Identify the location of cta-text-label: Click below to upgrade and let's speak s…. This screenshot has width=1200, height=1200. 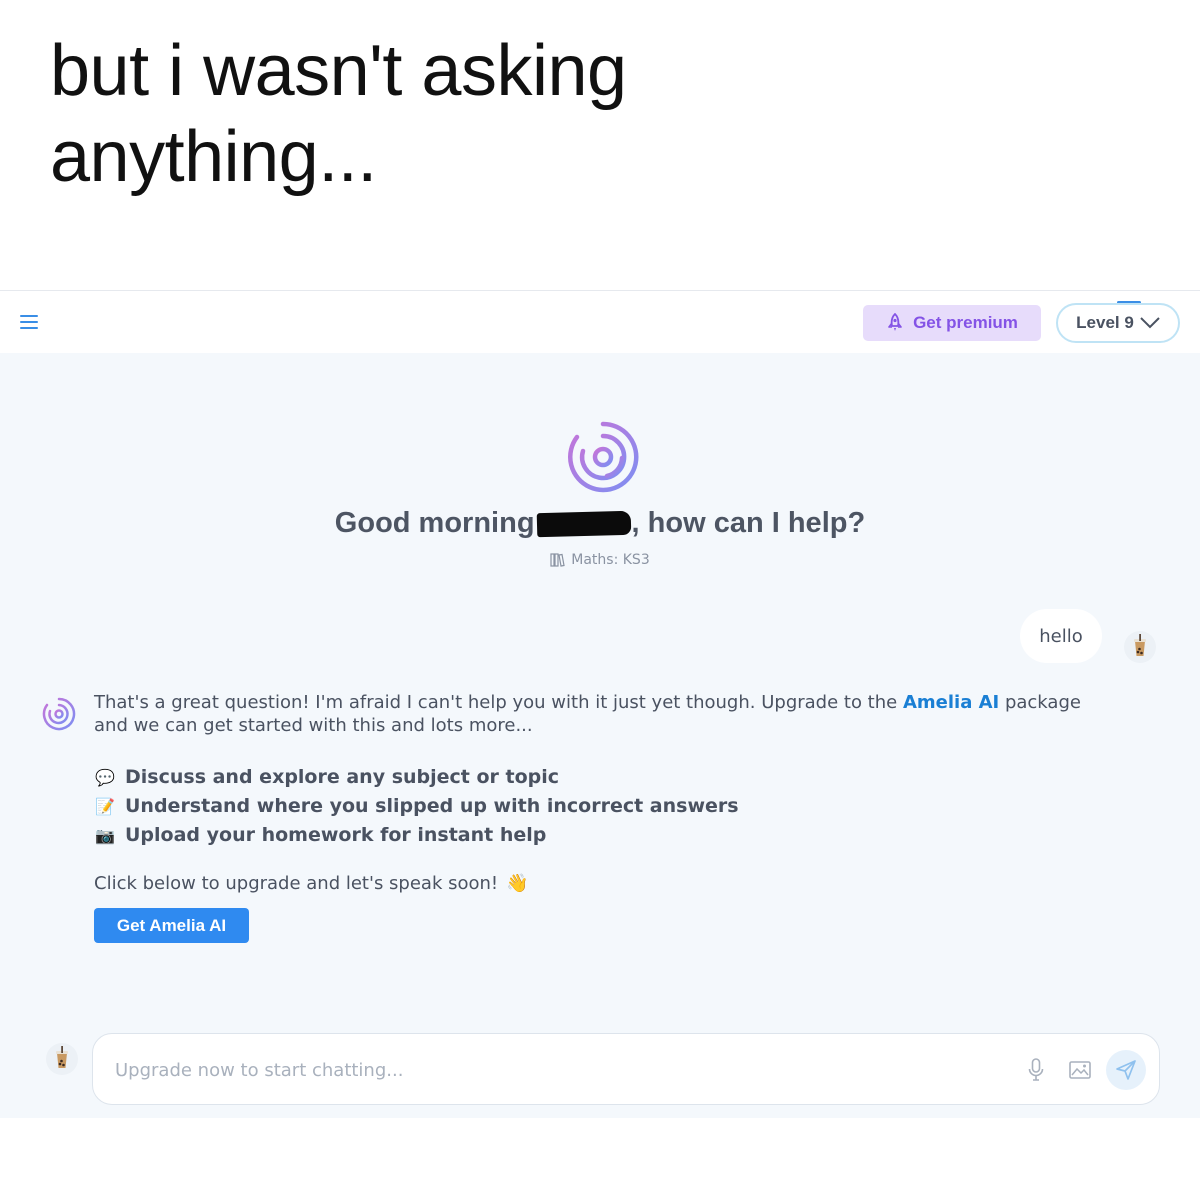
(296, 883).